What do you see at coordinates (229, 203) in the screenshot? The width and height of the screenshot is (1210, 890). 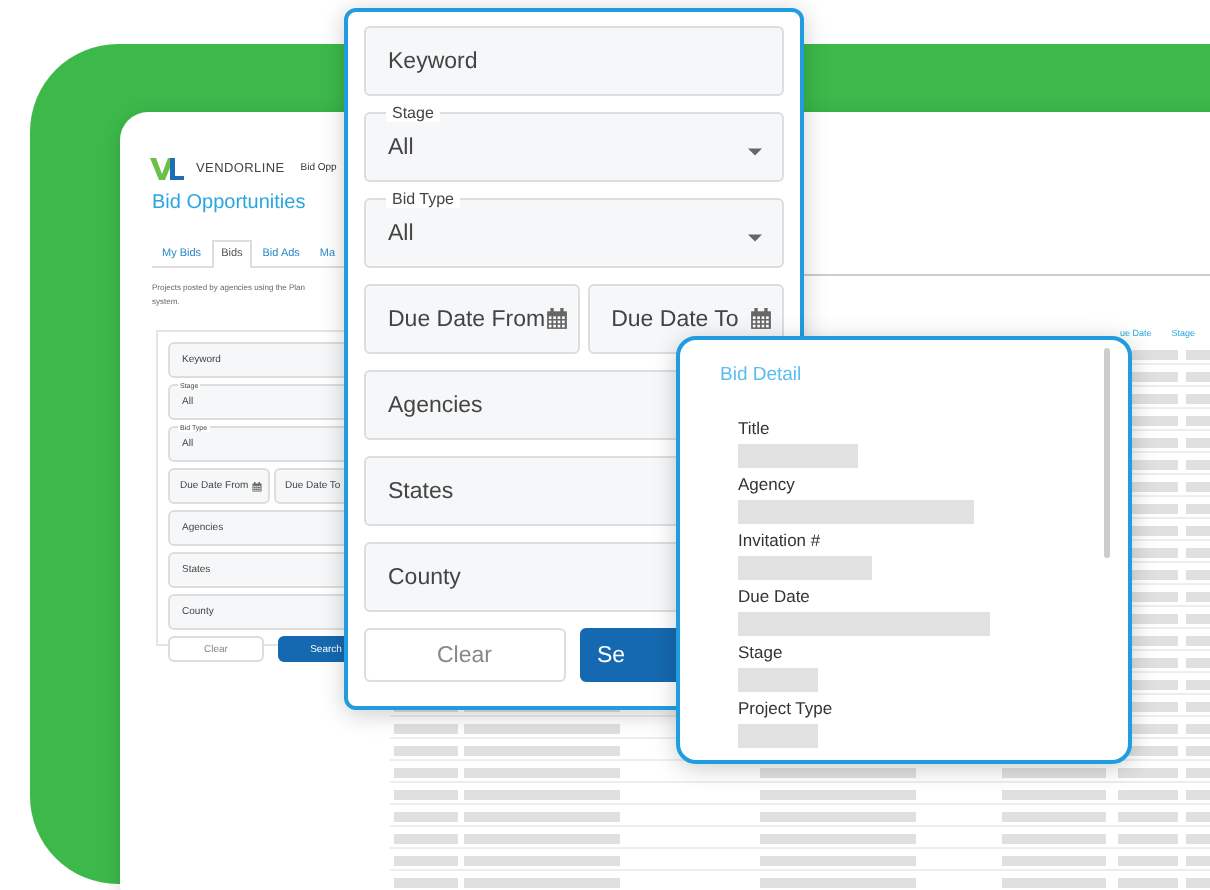 I see `page-title: Bid Opportunities` at bounding box center [229, 203].